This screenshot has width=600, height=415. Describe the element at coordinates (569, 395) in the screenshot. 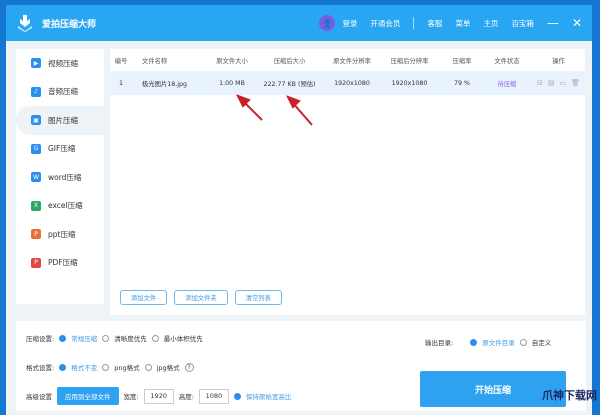

I see `watermark: 爪神下载网` at that location.